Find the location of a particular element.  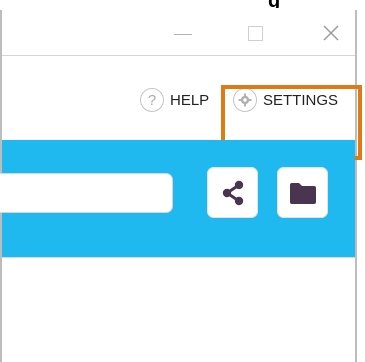

help-link: ? HELP is located at coordinates (174, 100).